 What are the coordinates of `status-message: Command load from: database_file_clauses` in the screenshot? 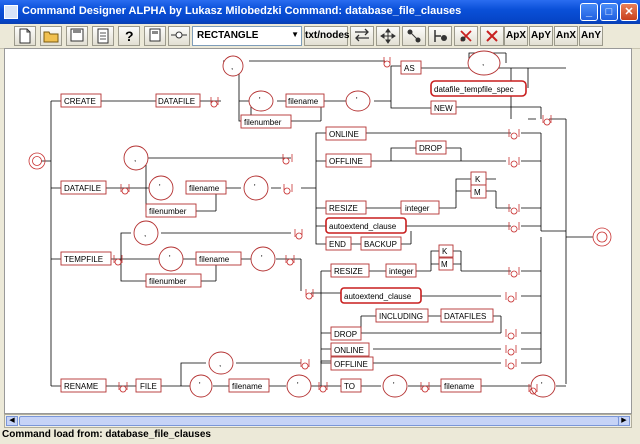 It's located at (106, 434).